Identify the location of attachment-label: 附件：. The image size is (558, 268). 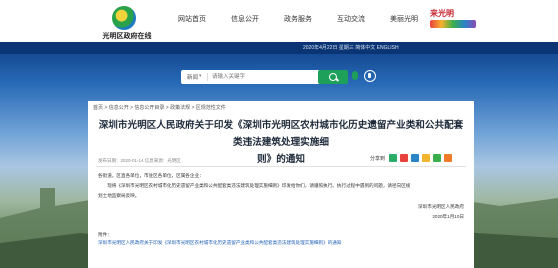
(105, 234).